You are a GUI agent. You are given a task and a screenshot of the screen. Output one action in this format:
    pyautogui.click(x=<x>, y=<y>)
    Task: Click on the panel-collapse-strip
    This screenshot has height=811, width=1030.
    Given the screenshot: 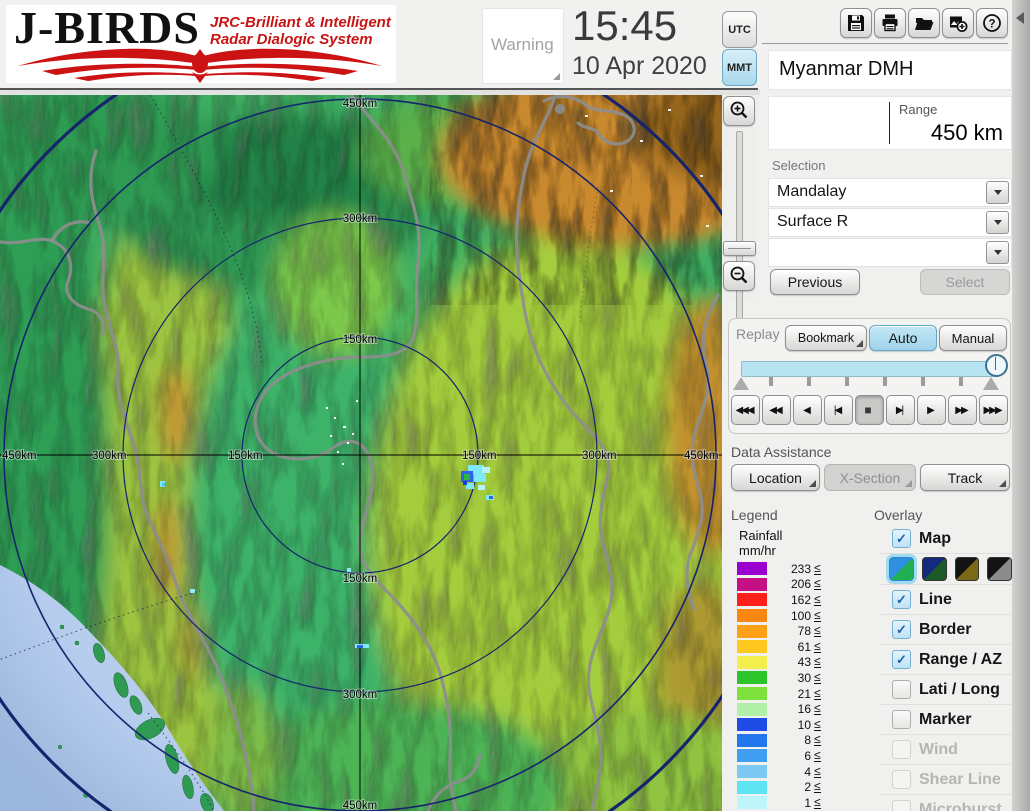 What is the action you would take?
    pyautogui.click(x=1021, y=405)
    